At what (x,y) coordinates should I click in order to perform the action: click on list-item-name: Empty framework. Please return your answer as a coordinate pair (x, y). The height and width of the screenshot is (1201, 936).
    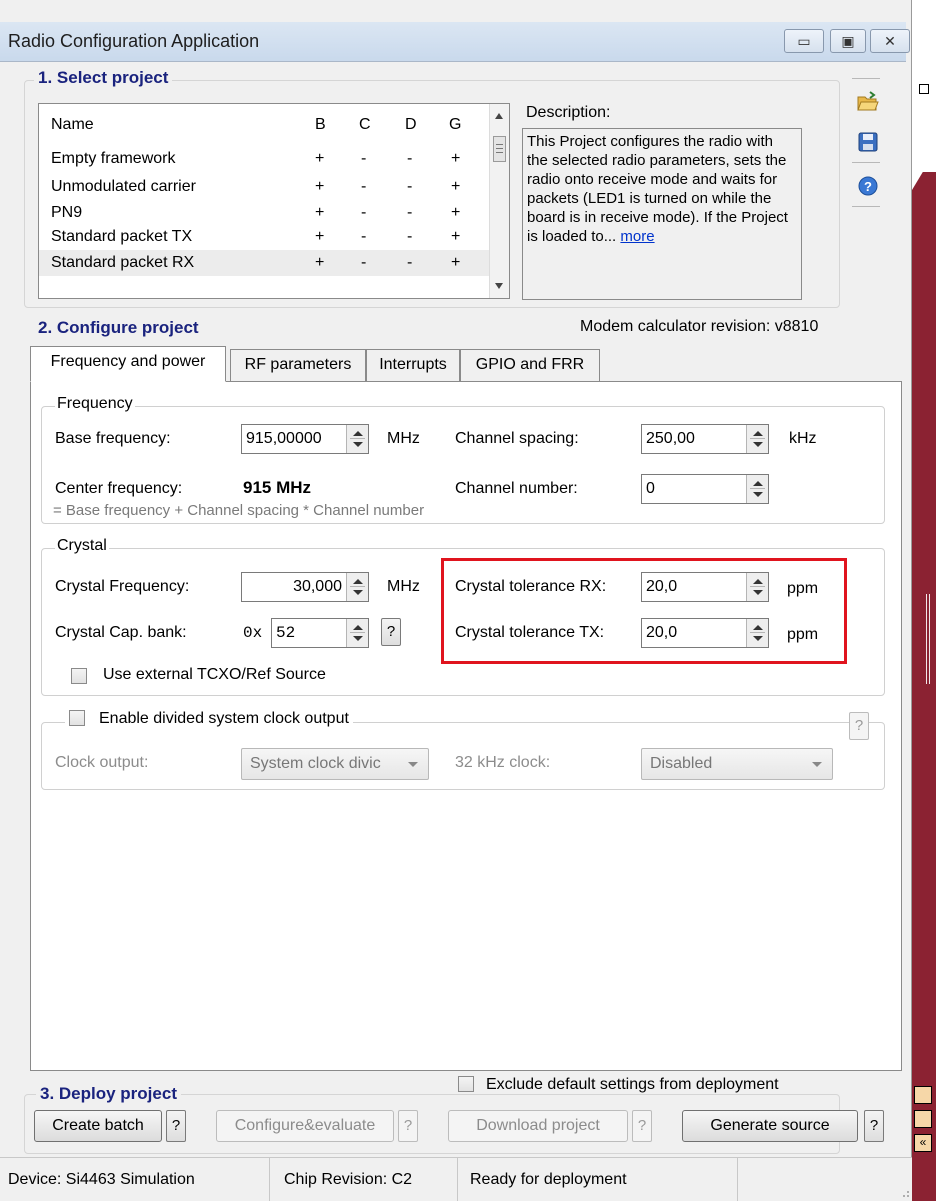
    Looking at the image, I should click on (113, 158).